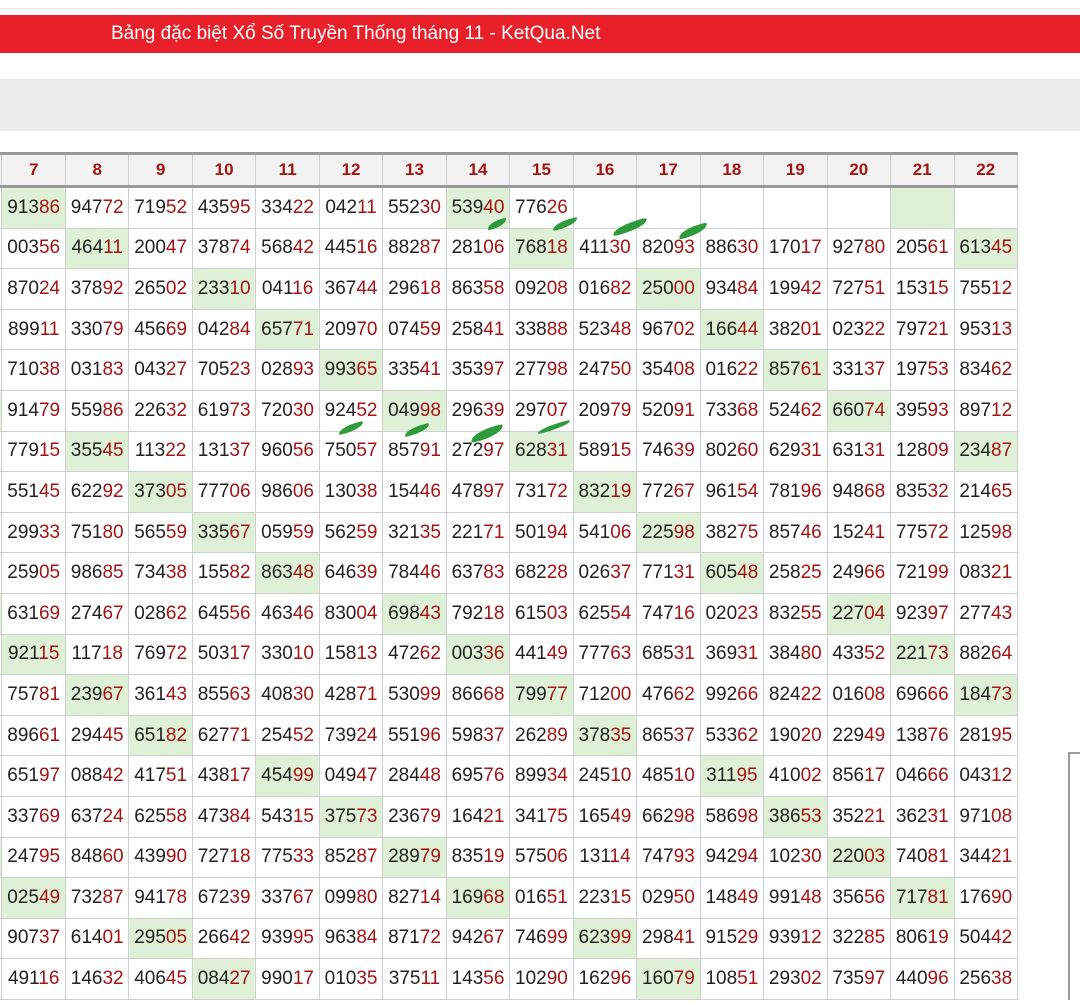 This screenshot has height=1008, width=1080. What do you see at coordinates (478, 816) in the screenshot?
I see `table-cell: 16421` at bounding box center [478, 816].